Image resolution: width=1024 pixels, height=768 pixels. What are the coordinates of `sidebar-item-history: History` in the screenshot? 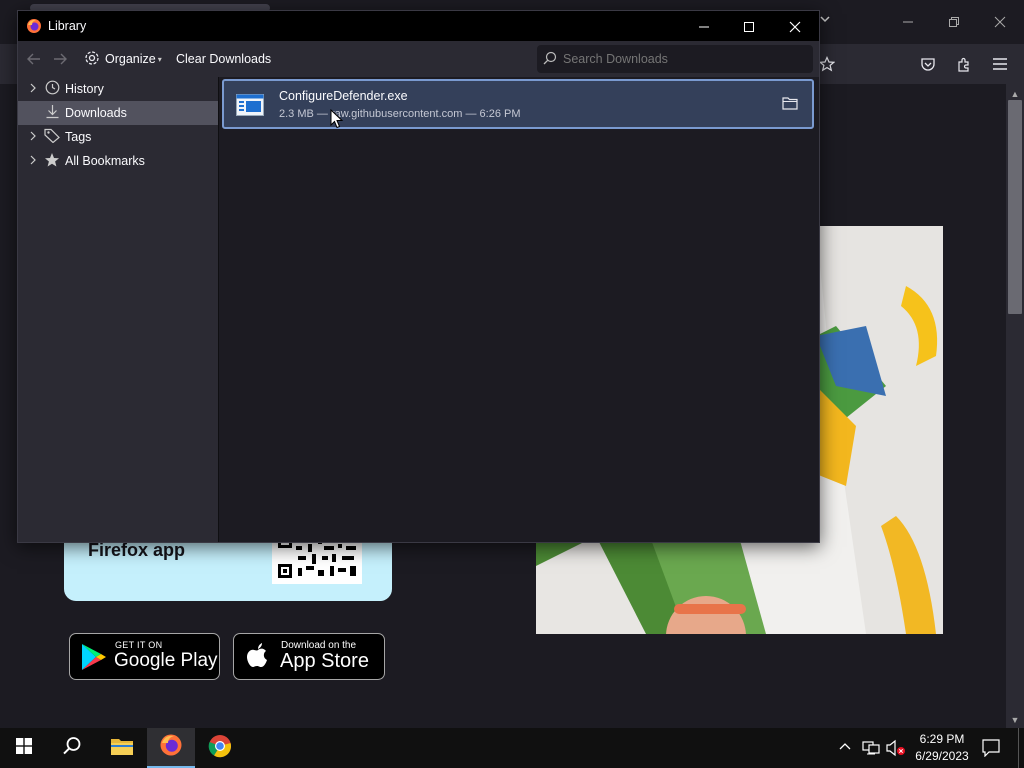 It's located at (118, 89).